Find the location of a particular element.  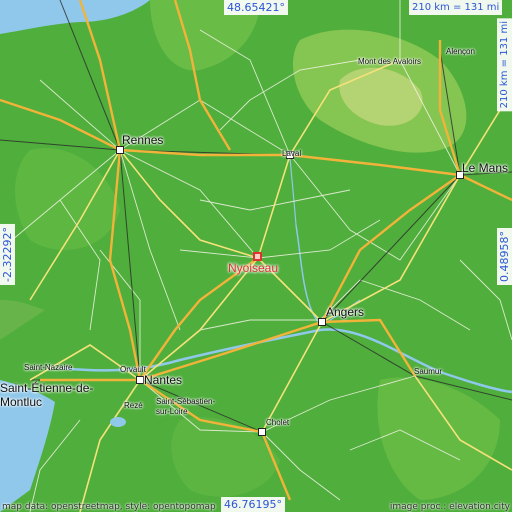

scale-vertical: 210 km = 131 mi is located at coordinates (504, 65).